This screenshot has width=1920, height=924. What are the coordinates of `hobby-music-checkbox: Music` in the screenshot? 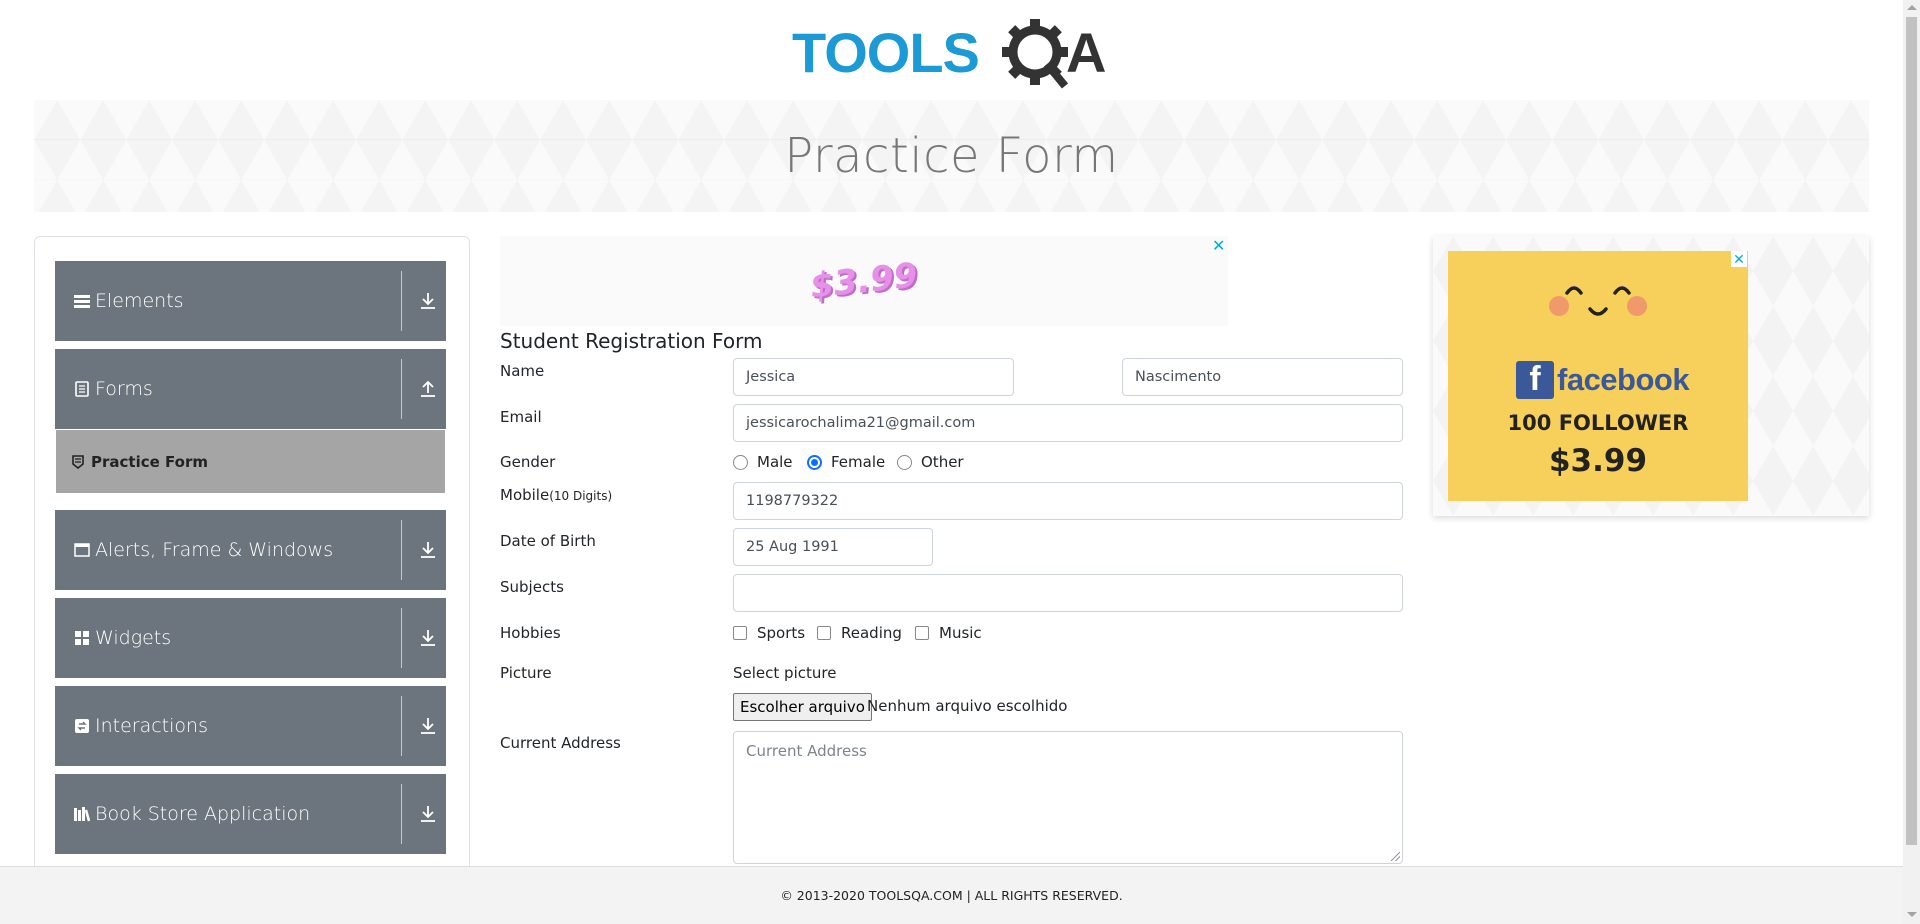 It's located at (948, 633).